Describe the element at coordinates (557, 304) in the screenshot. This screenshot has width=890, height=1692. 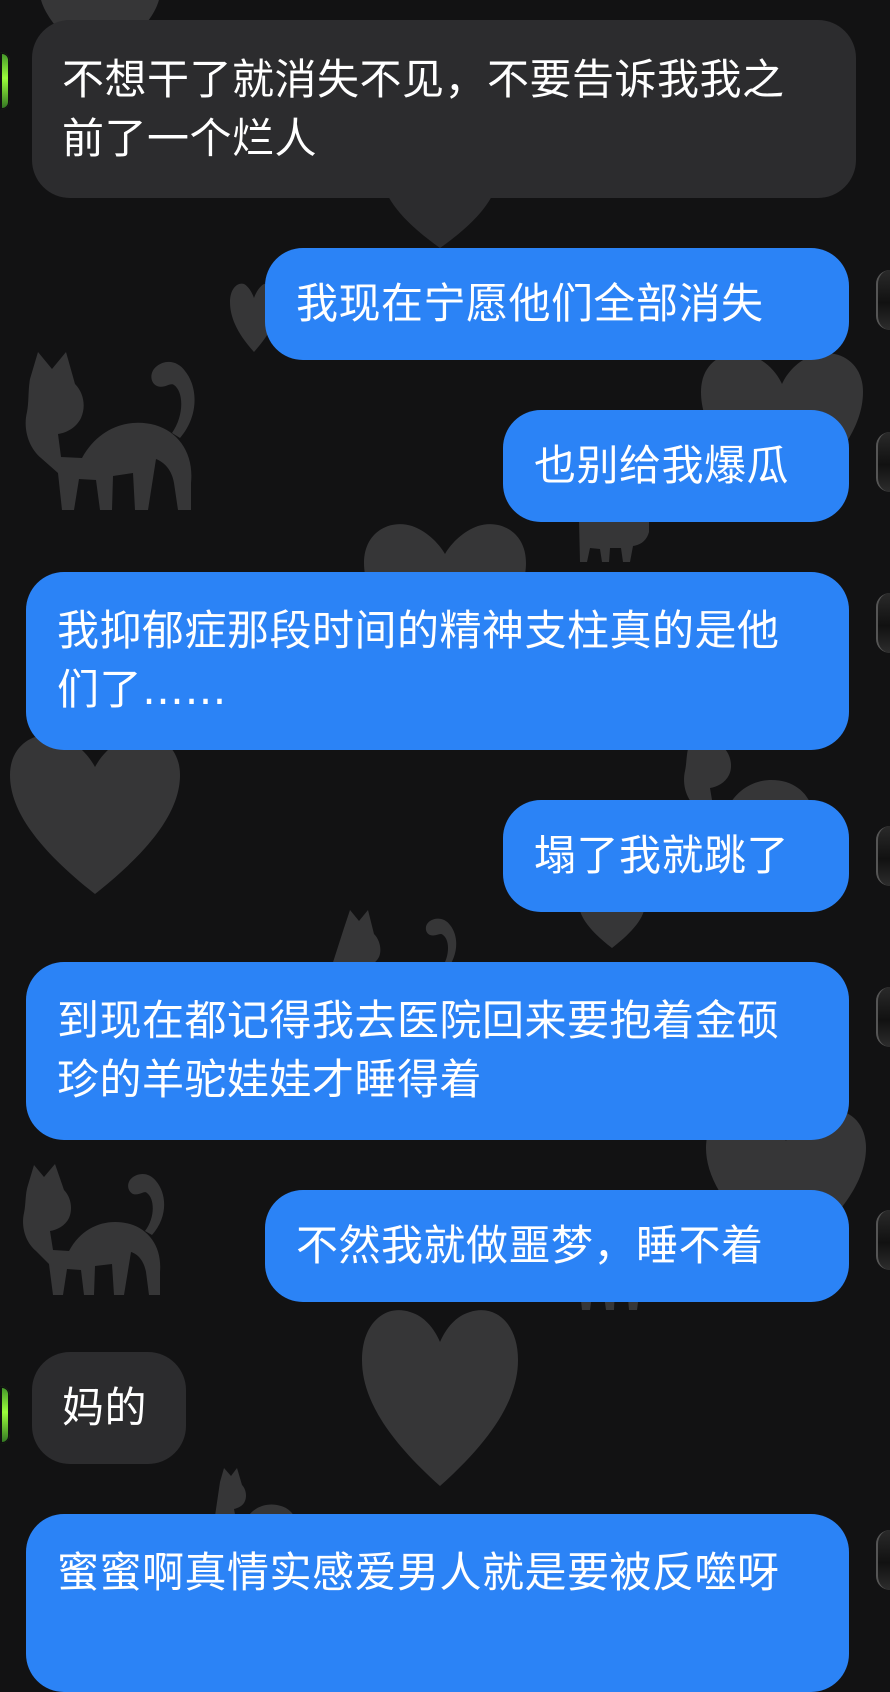
I see `message-bubble-outgoing: 我现在宁愿他们全部消失` at that location.